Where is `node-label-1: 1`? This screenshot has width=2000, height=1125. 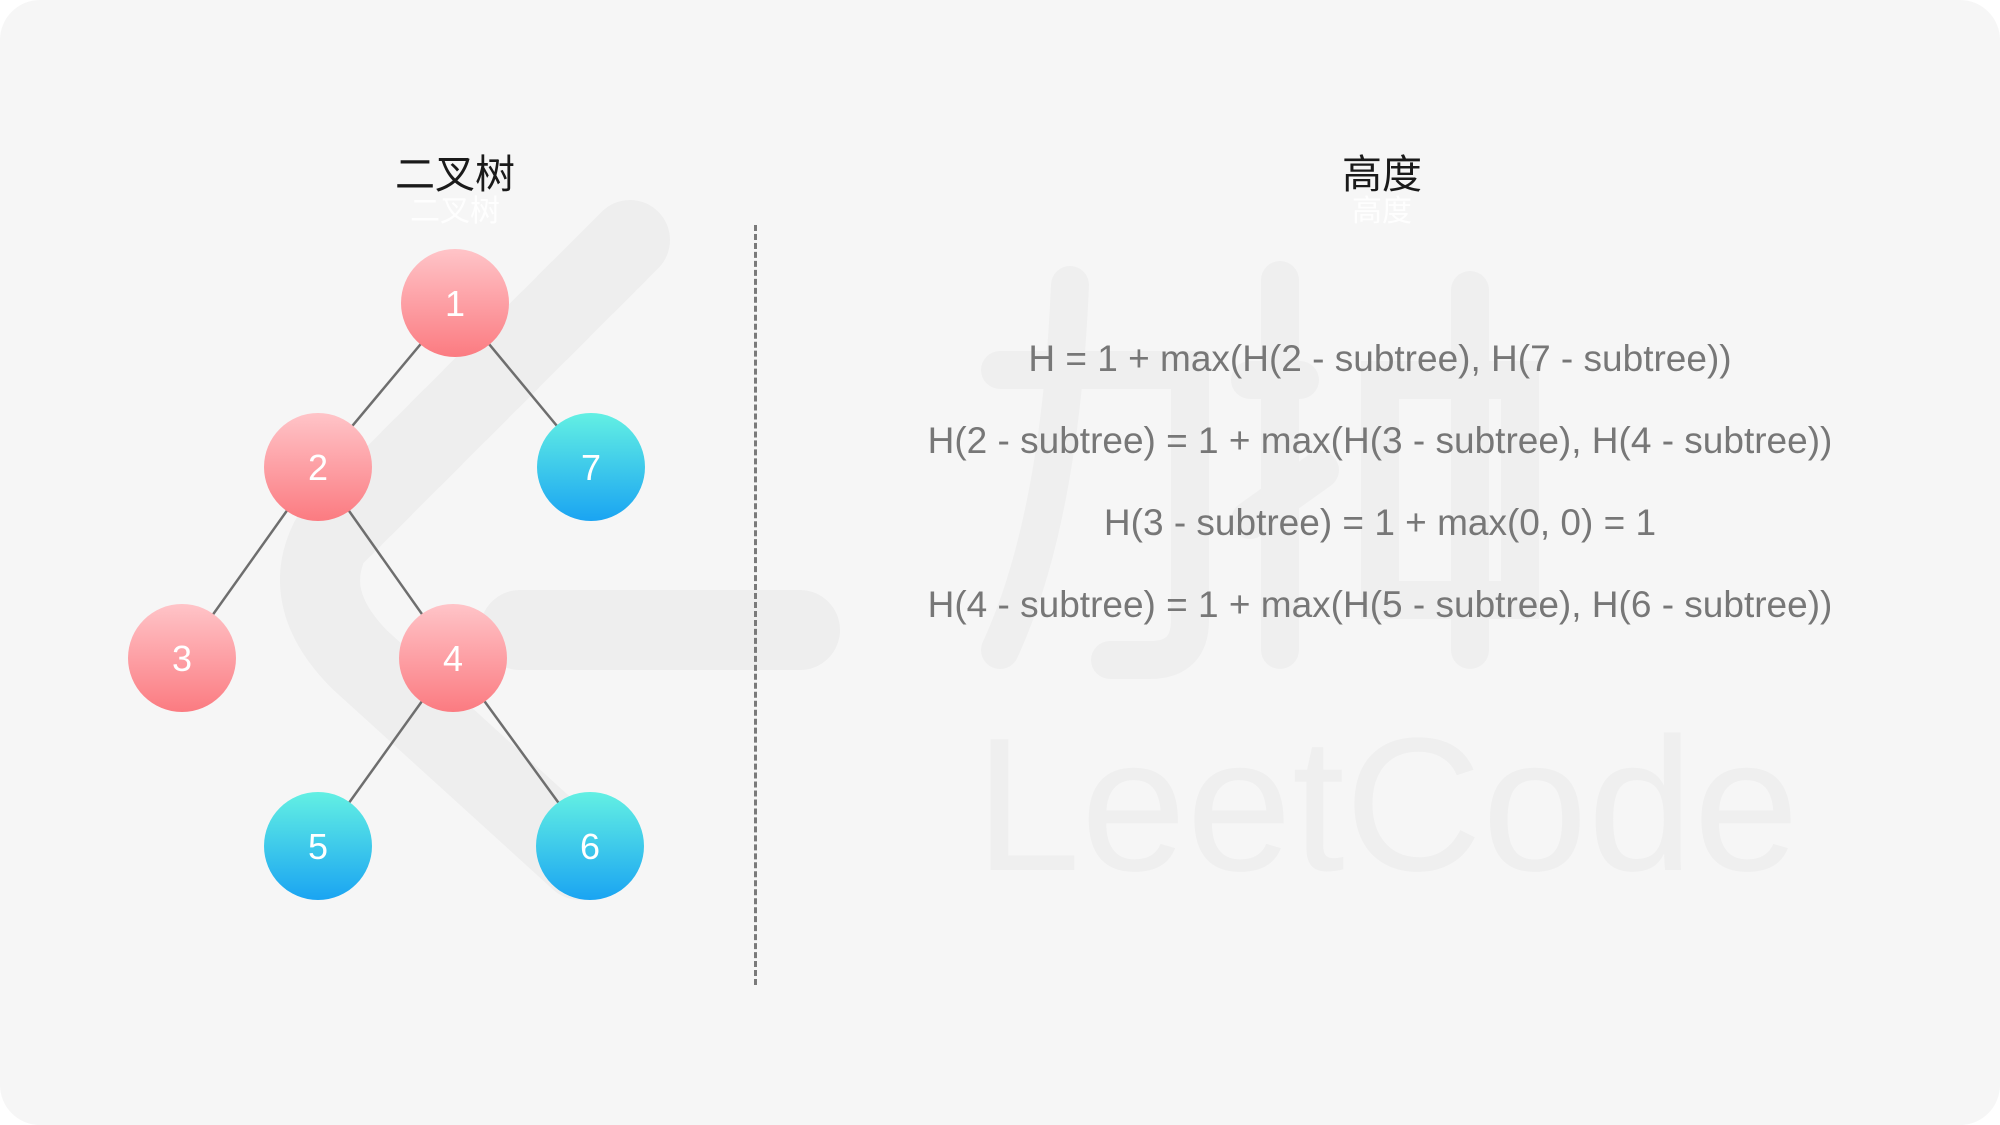 node-label-1: 1 is located at coordinates (455, 303).